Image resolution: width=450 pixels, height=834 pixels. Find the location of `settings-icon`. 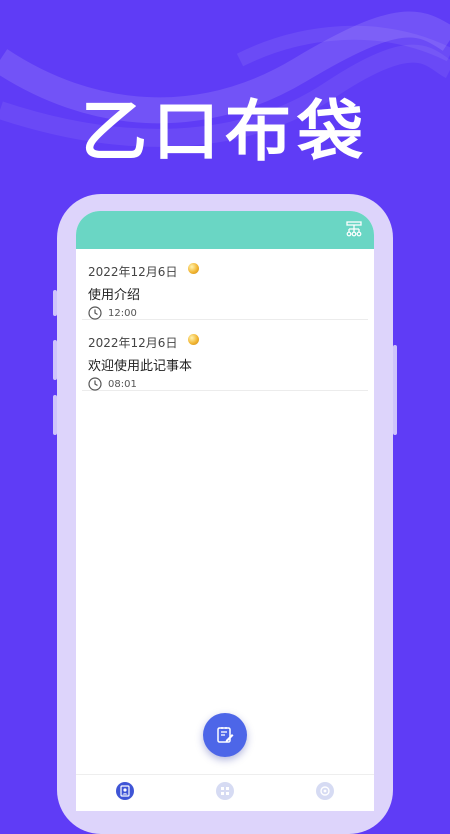

settings-icon is located at coordinates (325, 791).